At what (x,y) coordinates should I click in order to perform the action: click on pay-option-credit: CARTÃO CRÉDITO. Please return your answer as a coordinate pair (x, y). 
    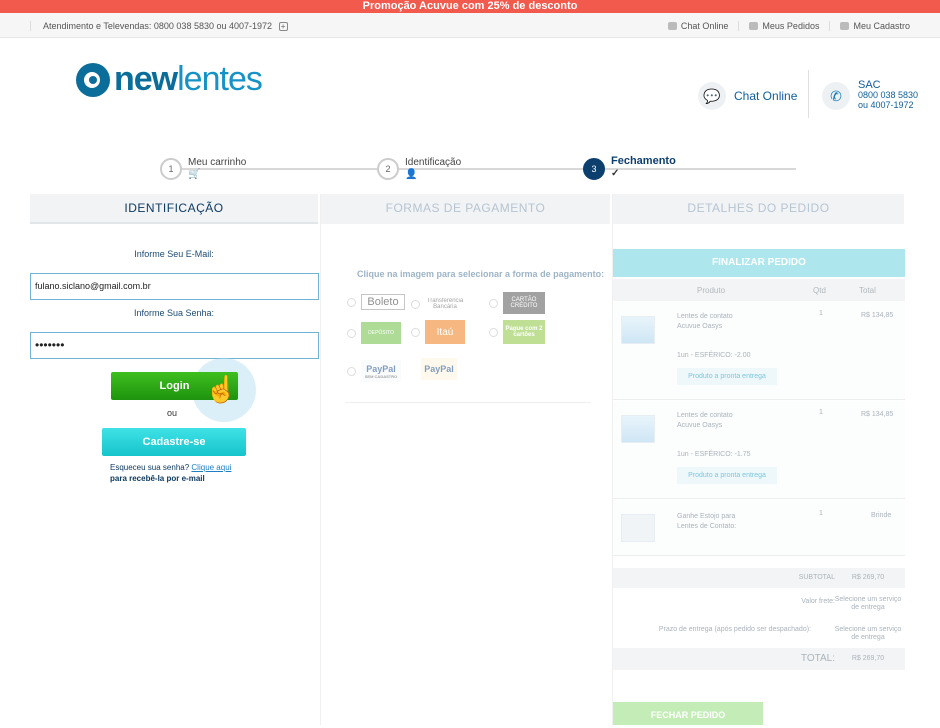
    Looking at the image, I should click on (517, 303).